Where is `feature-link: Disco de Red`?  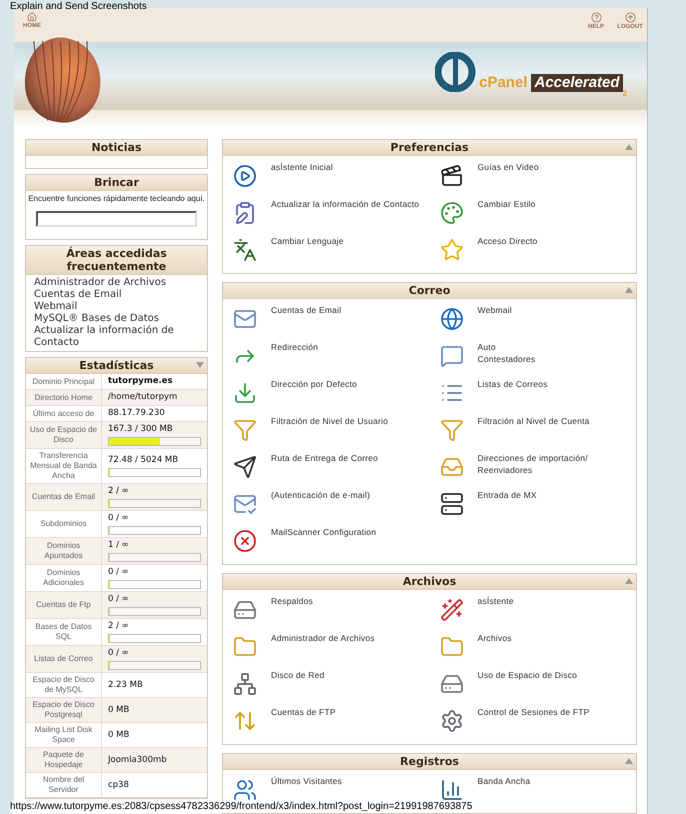
feature-link: Disco de Red is located at coordinates (297, 674).